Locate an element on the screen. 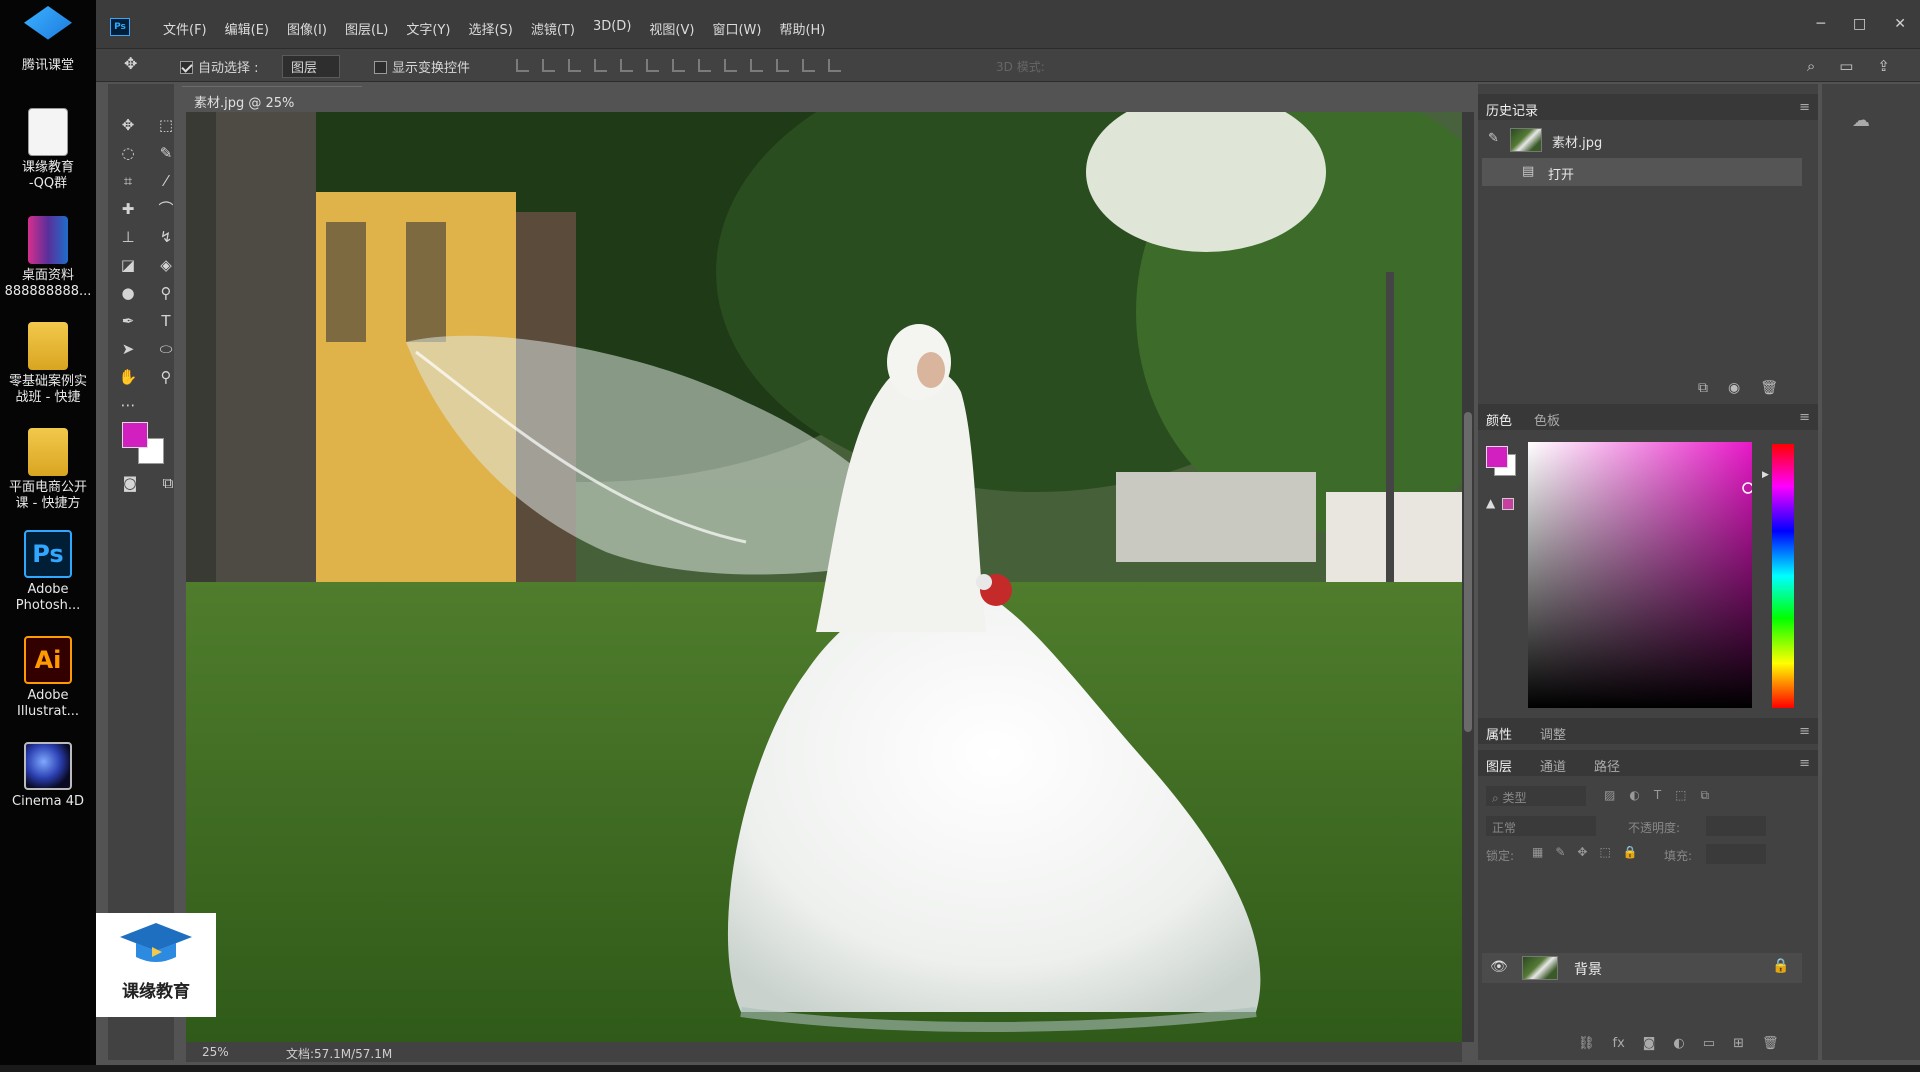 The image size is (1920, 1072). more-tools-icon: ⋯ is located at coordinates (128, 405).